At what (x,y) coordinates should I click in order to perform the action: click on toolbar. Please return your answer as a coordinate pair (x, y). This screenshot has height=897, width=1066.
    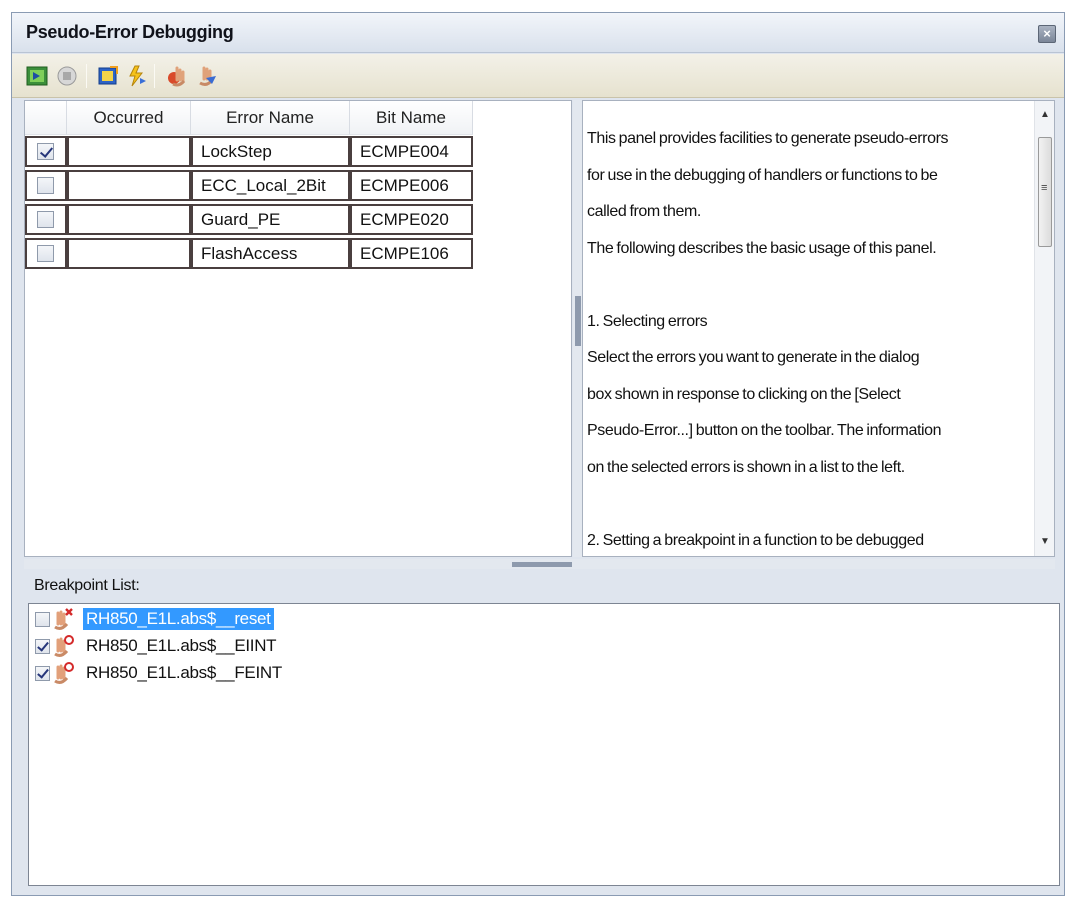
    Looking at the image, I should click on (538, 76).